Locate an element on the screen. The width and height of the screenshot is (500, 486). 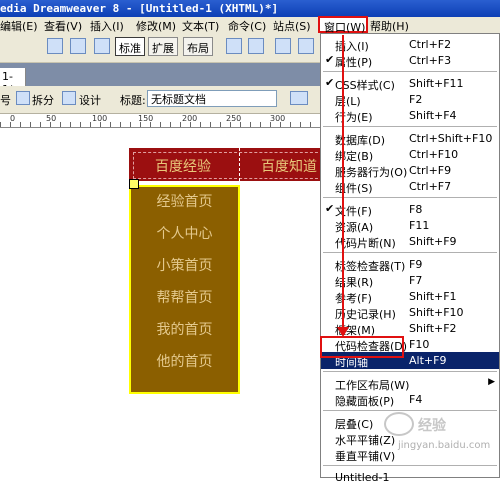
nav-item-outline is located at coordinates (228, 165).